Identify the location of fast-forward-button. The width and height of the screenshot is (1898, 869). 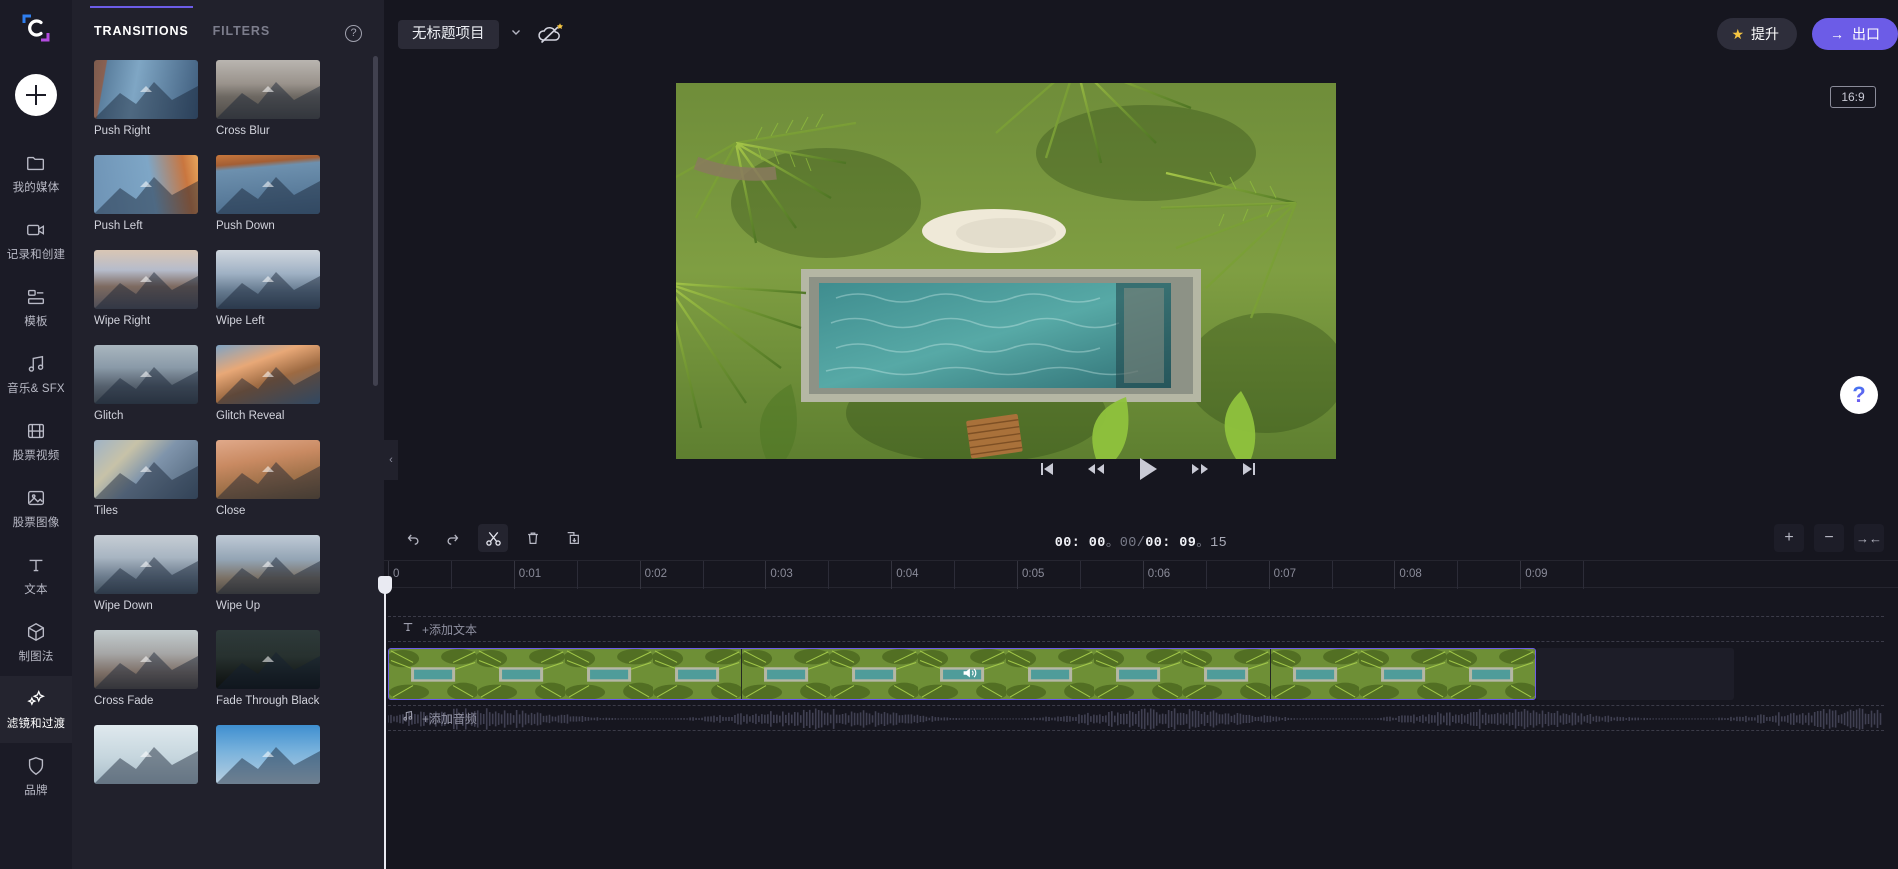
(1200, 469).